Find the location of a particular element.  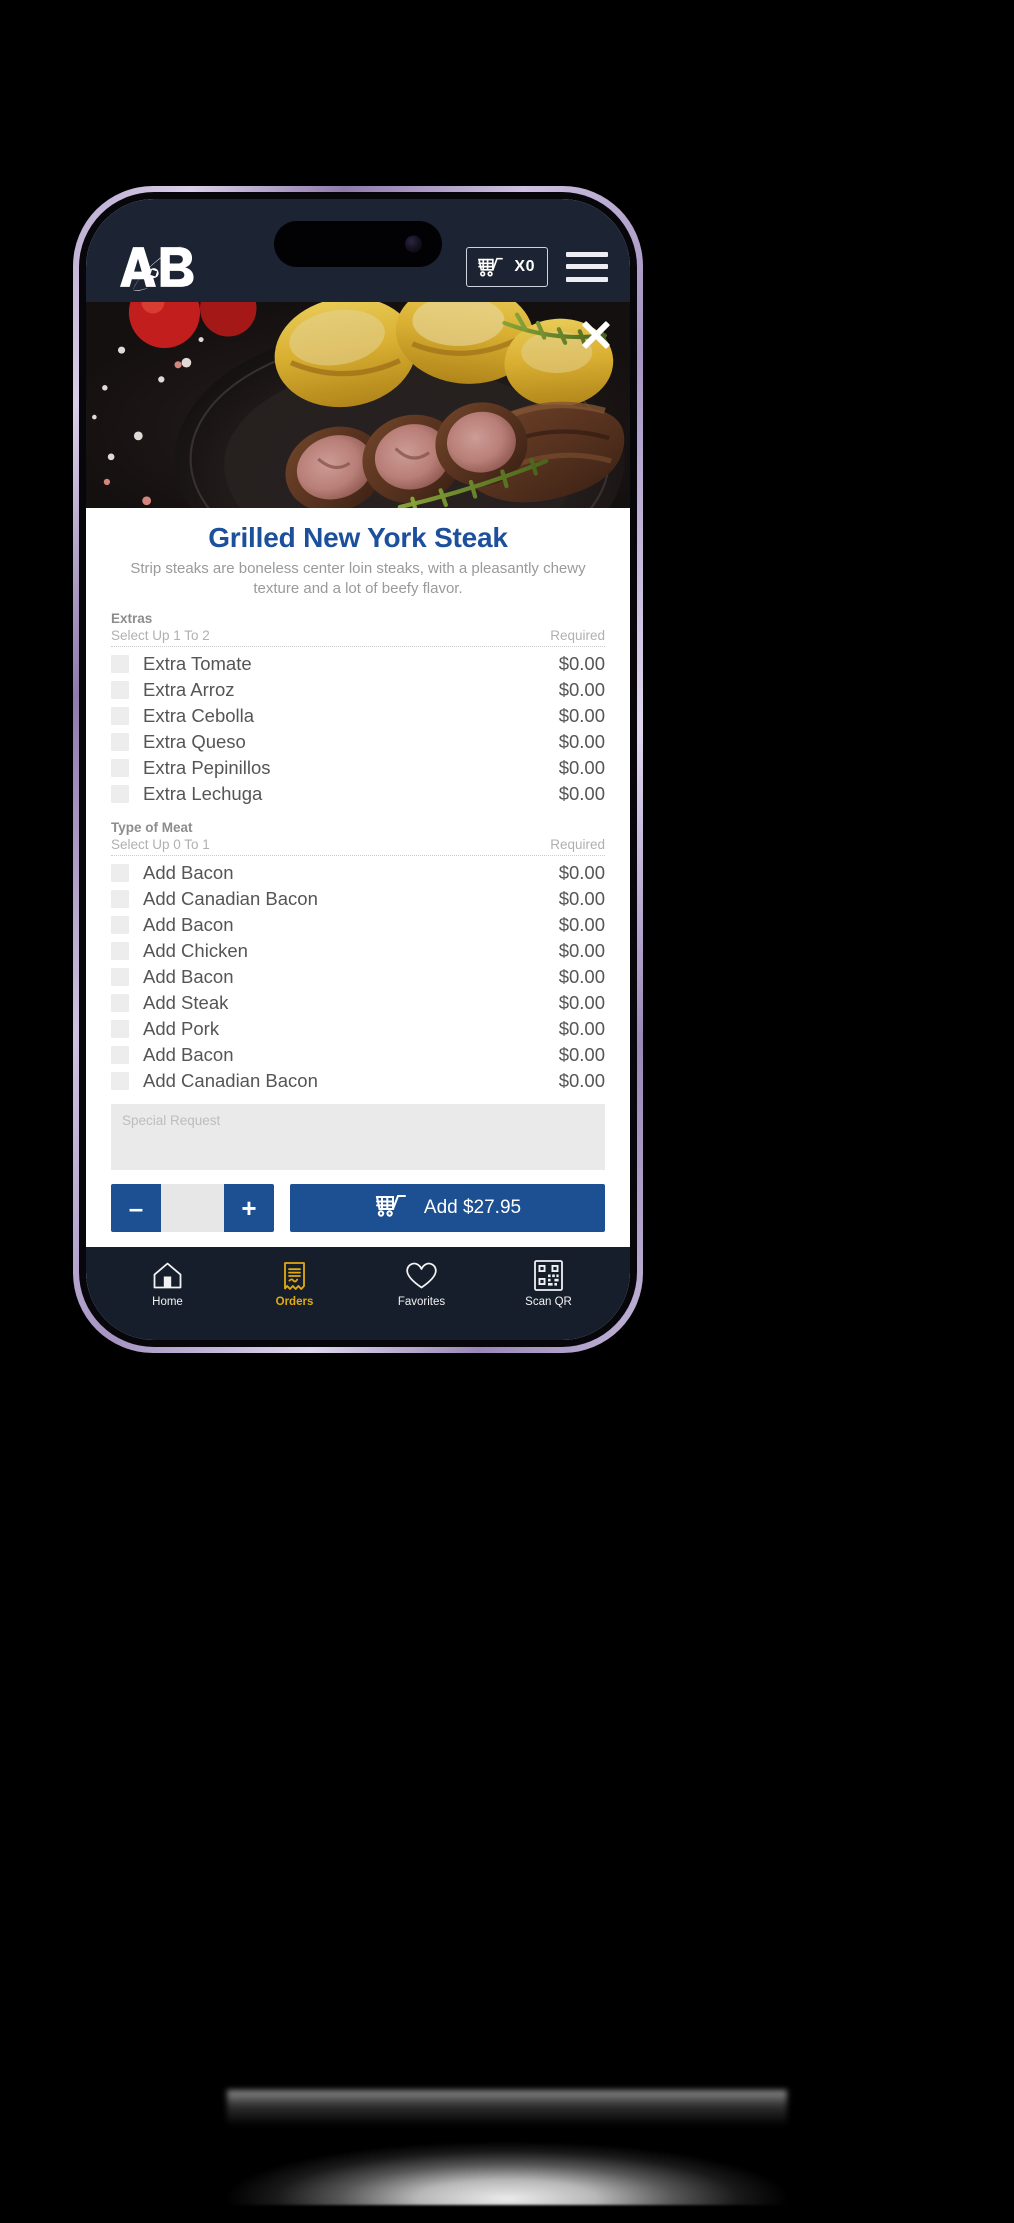

special-request-input is located at coordinates (358, 1137).